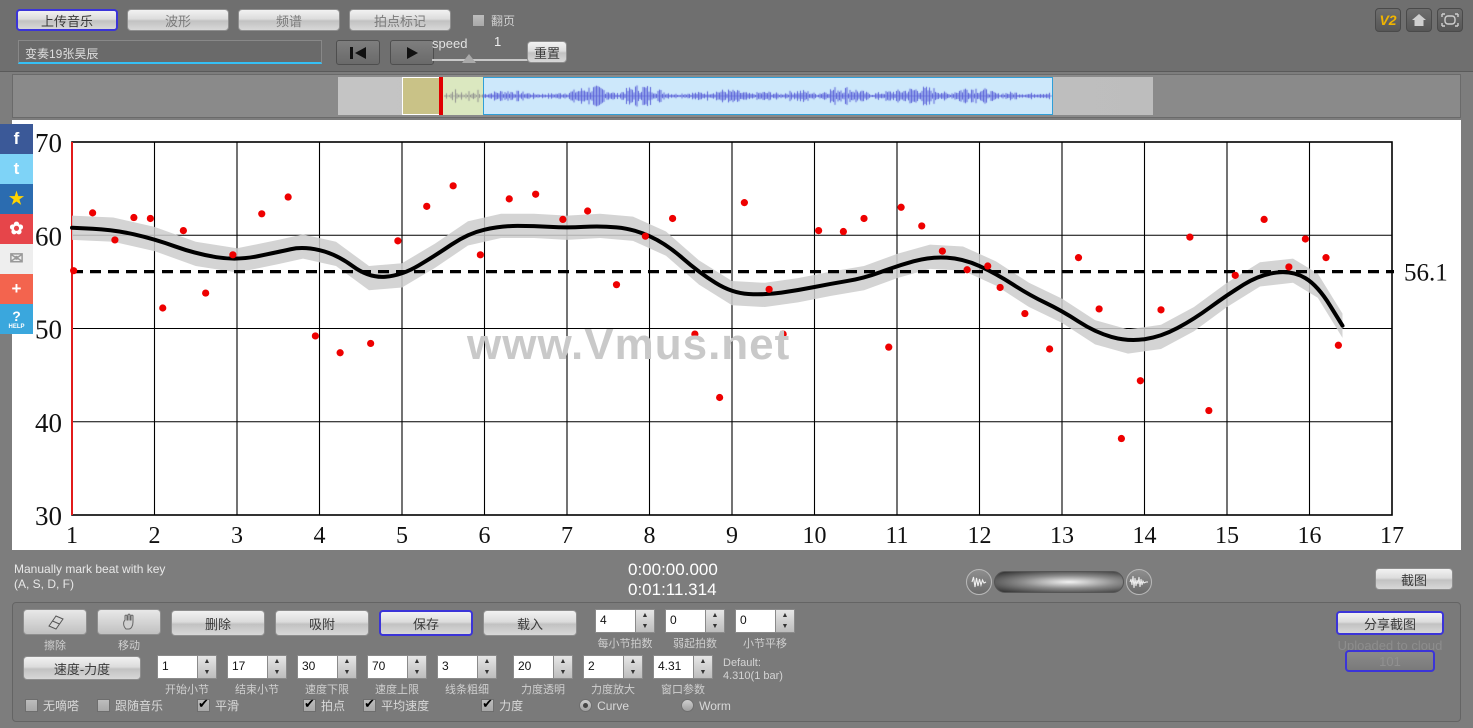 The height and width of the screenshot is (728, 1473). I want to click on share-more-icon: +, so click(16, 289).